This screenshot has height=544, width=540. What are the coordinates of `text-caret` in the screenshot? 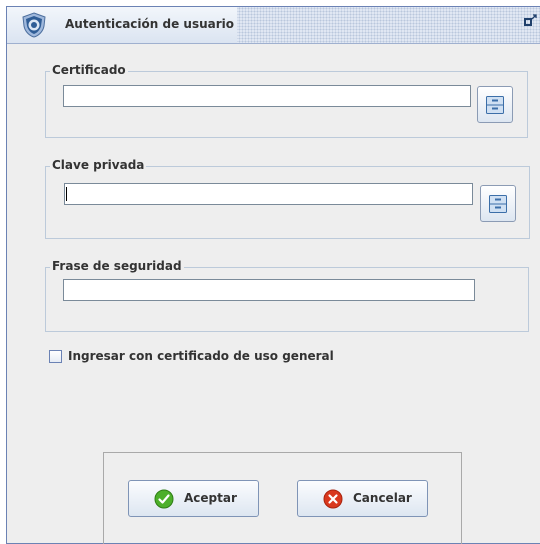 It's located at (66, 194).